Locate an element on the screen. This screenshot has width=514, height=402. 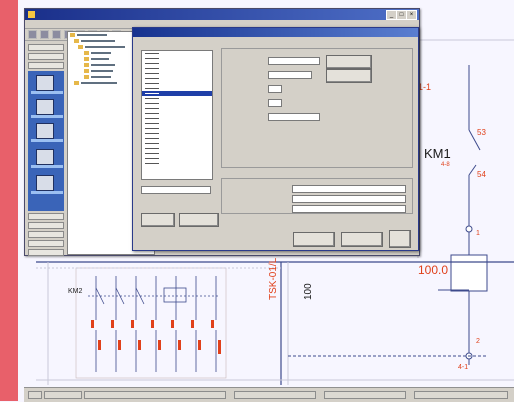
terminal-2-label: 2 is located at coordinates (478, 341).